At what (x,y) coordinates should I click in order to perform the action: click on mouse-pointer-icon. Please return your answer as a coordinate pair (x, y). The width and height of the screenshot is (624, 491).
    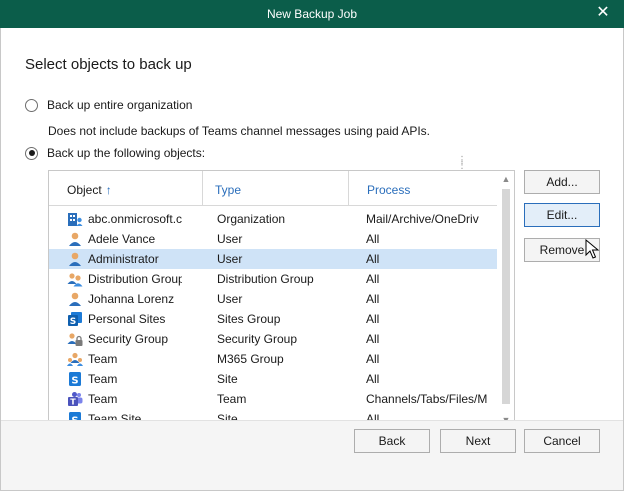
    Looking at the image, I should click on (592, 249).